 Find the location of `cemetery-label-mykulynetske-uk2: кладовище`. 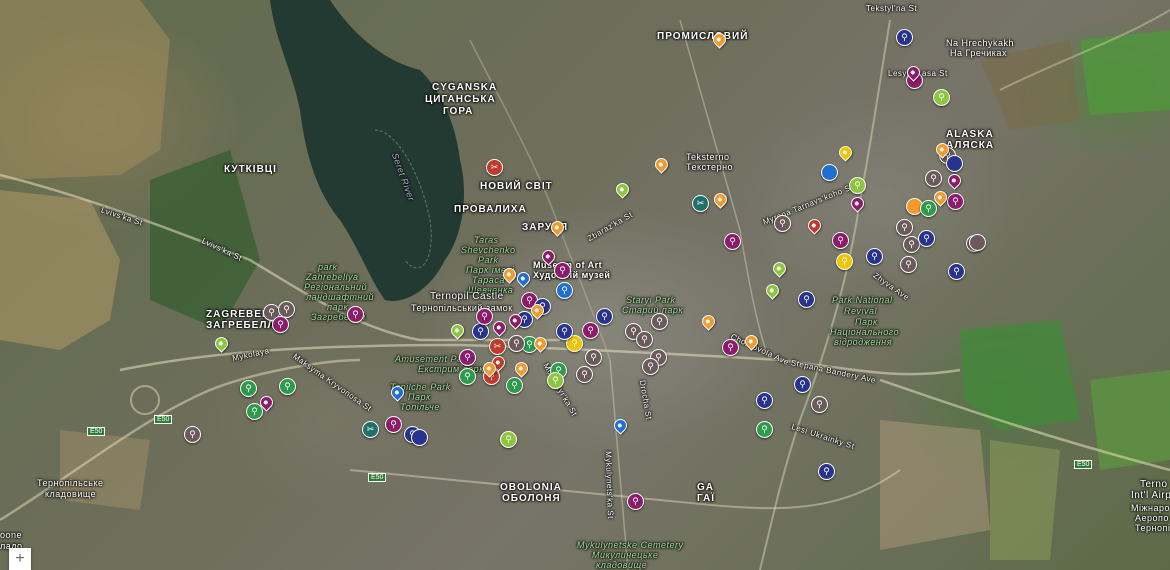

cemetery-label-mykulynetske-uk2: кладовище is located at coordinates (622, 565).